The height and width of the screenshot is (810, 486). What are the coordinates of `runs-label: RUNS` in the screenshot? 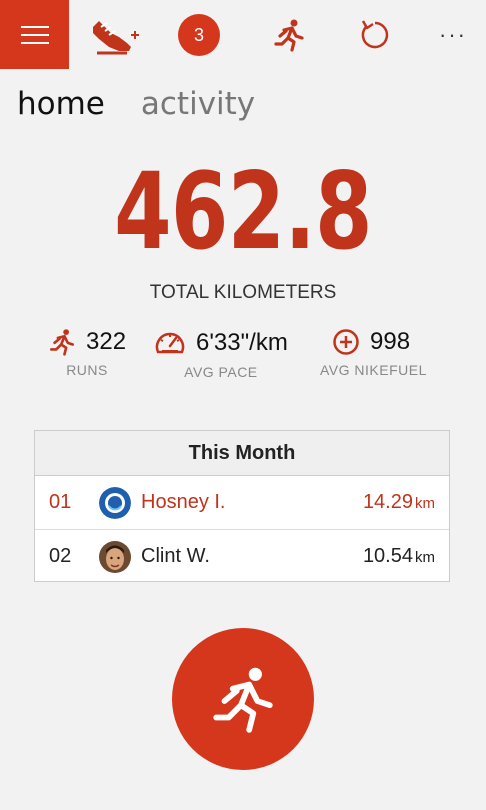 It's located at (87, 370).